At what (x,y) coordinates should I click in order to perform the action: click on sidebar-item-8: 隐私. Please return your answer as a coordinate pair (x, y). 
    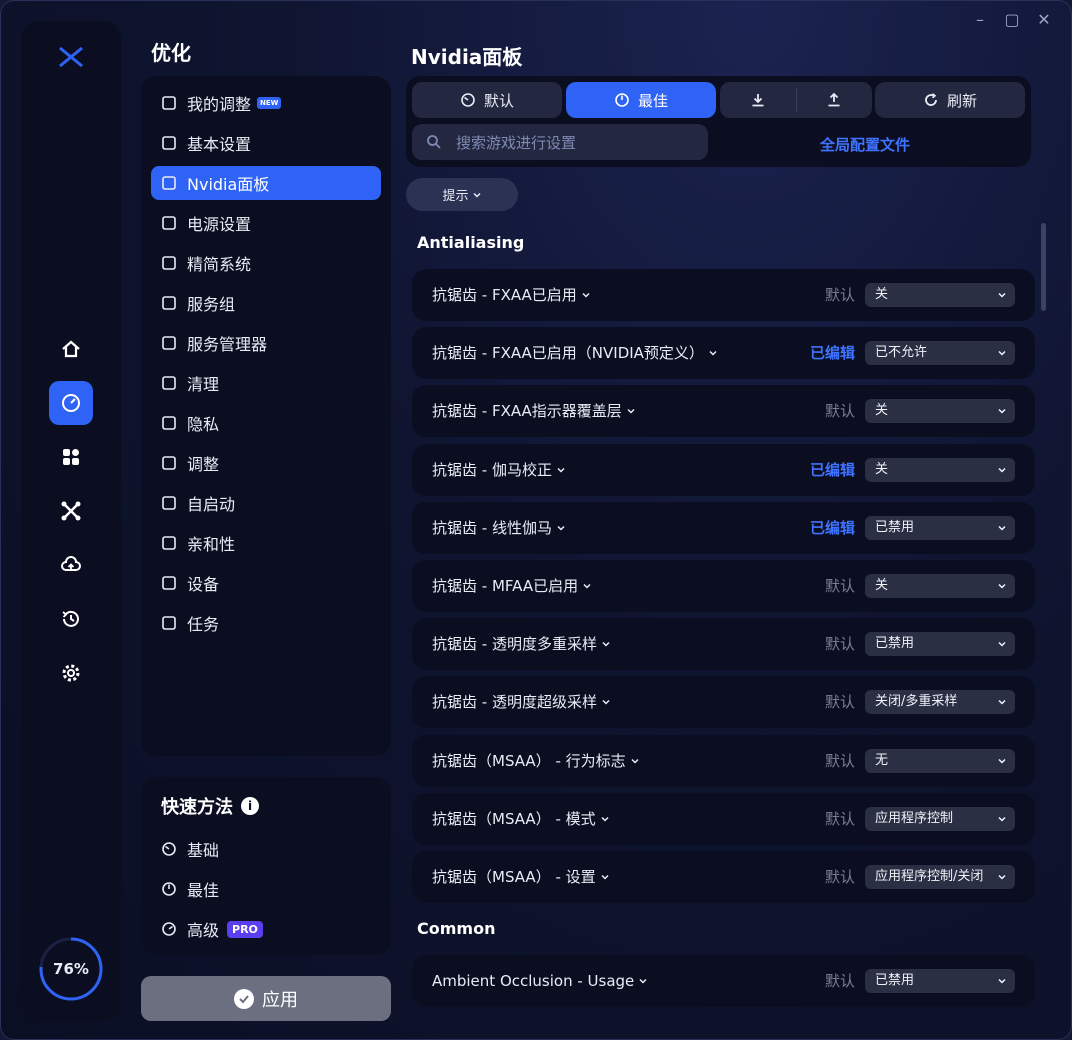
    Looking at the image, I should click on (266, 423).